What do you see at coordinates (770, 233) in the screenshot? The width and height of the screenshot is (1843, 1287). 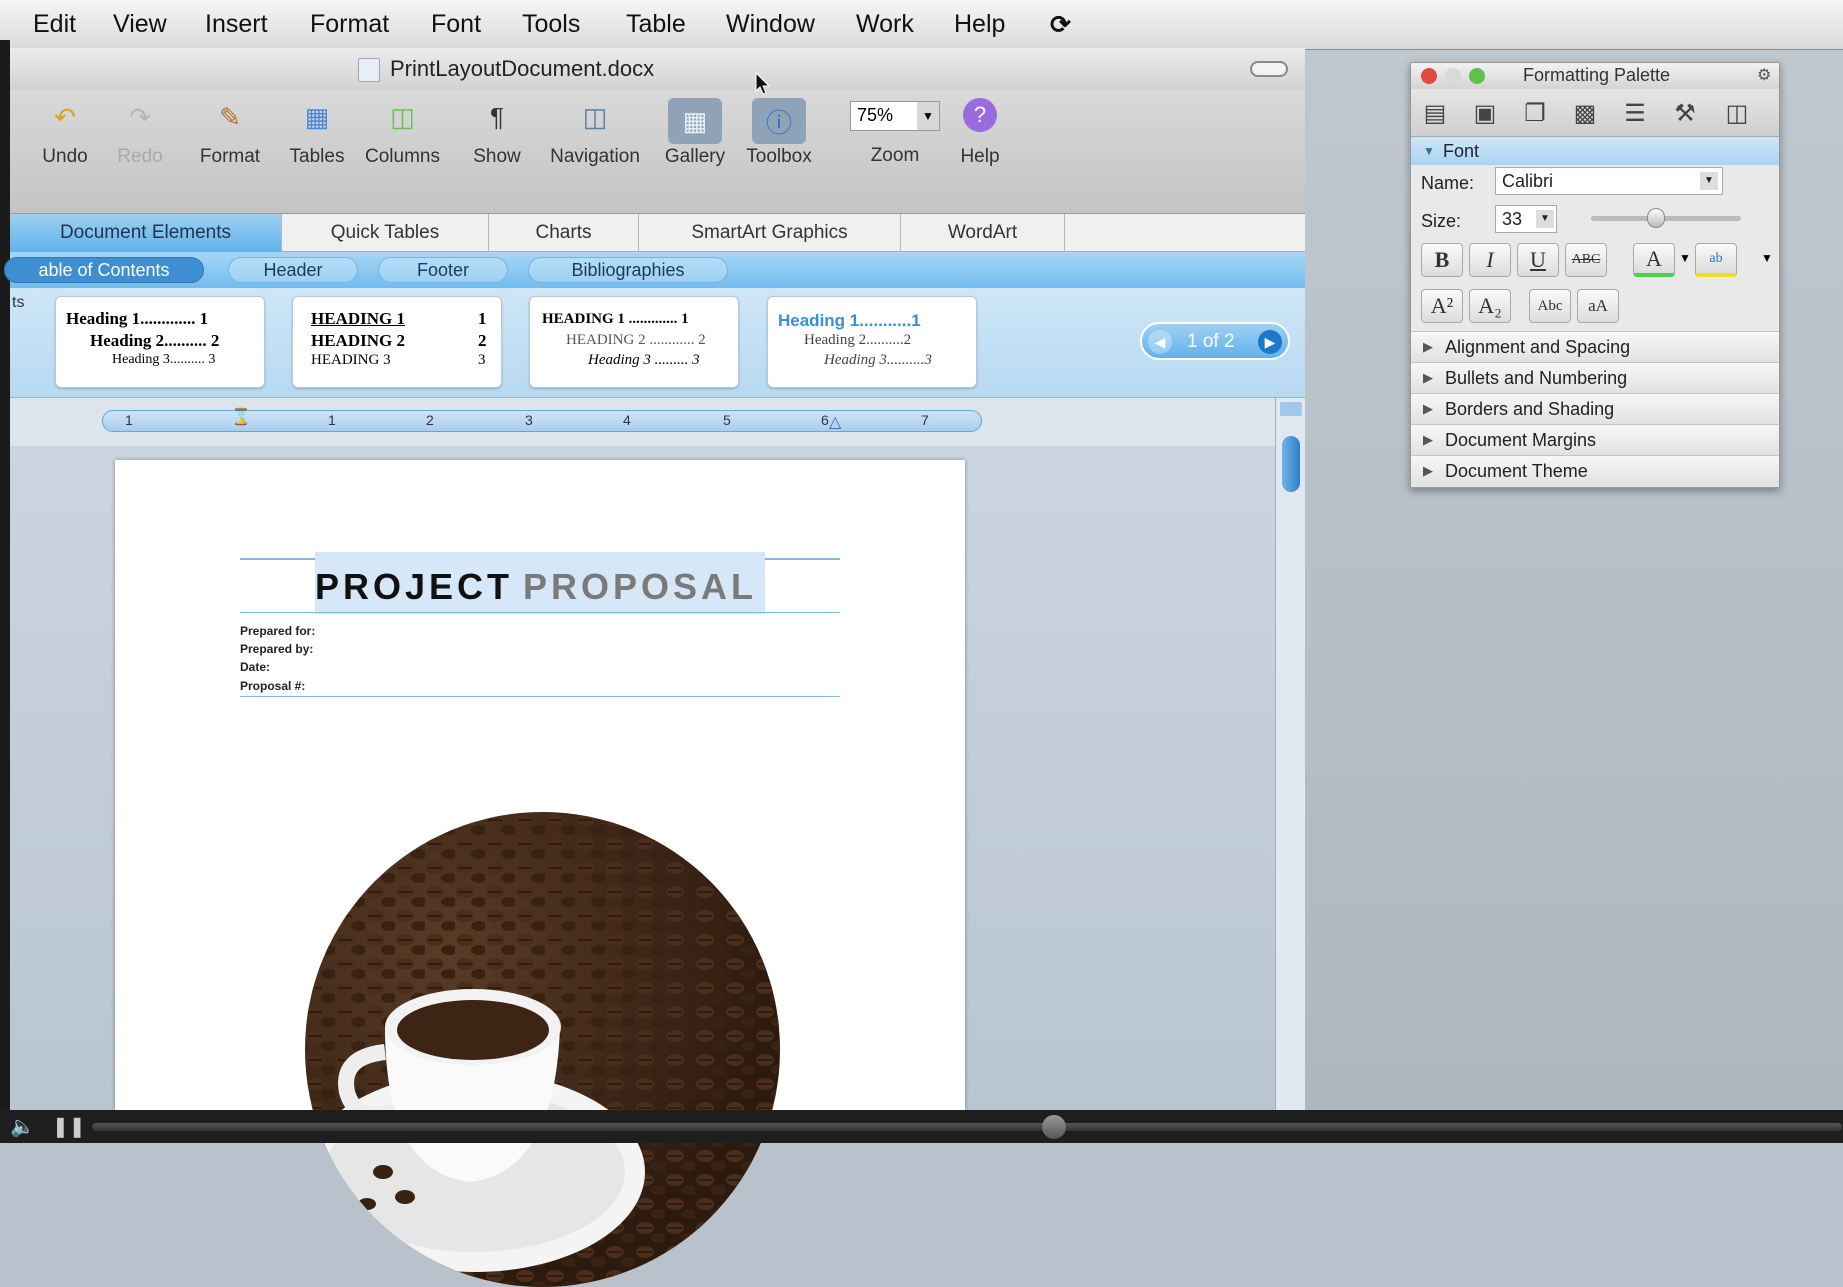 I see `tab-smartart-graphics: SmartArt Graphics` at bounding box center [770, 233].